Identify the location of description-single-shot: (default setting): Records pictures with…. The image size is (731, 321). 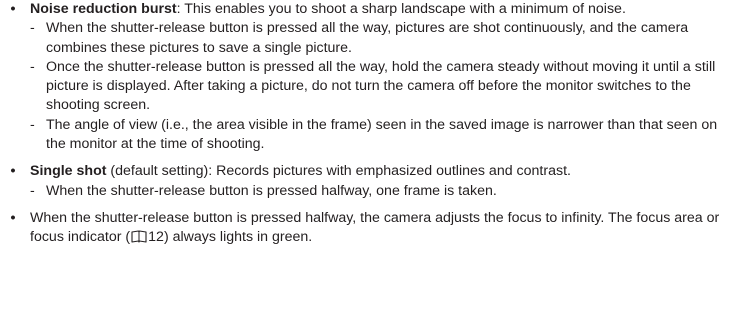
(338, 171).